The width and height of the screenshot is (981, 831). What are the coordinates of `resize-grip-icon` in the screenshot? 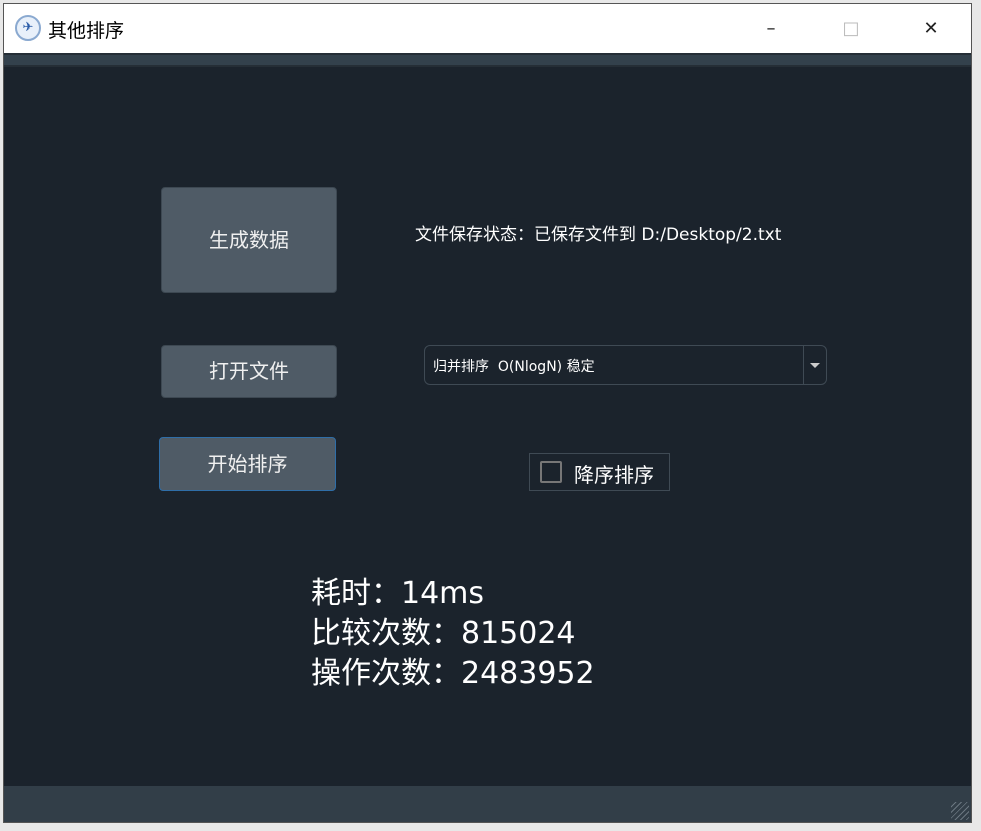 It's located at (960, 811).